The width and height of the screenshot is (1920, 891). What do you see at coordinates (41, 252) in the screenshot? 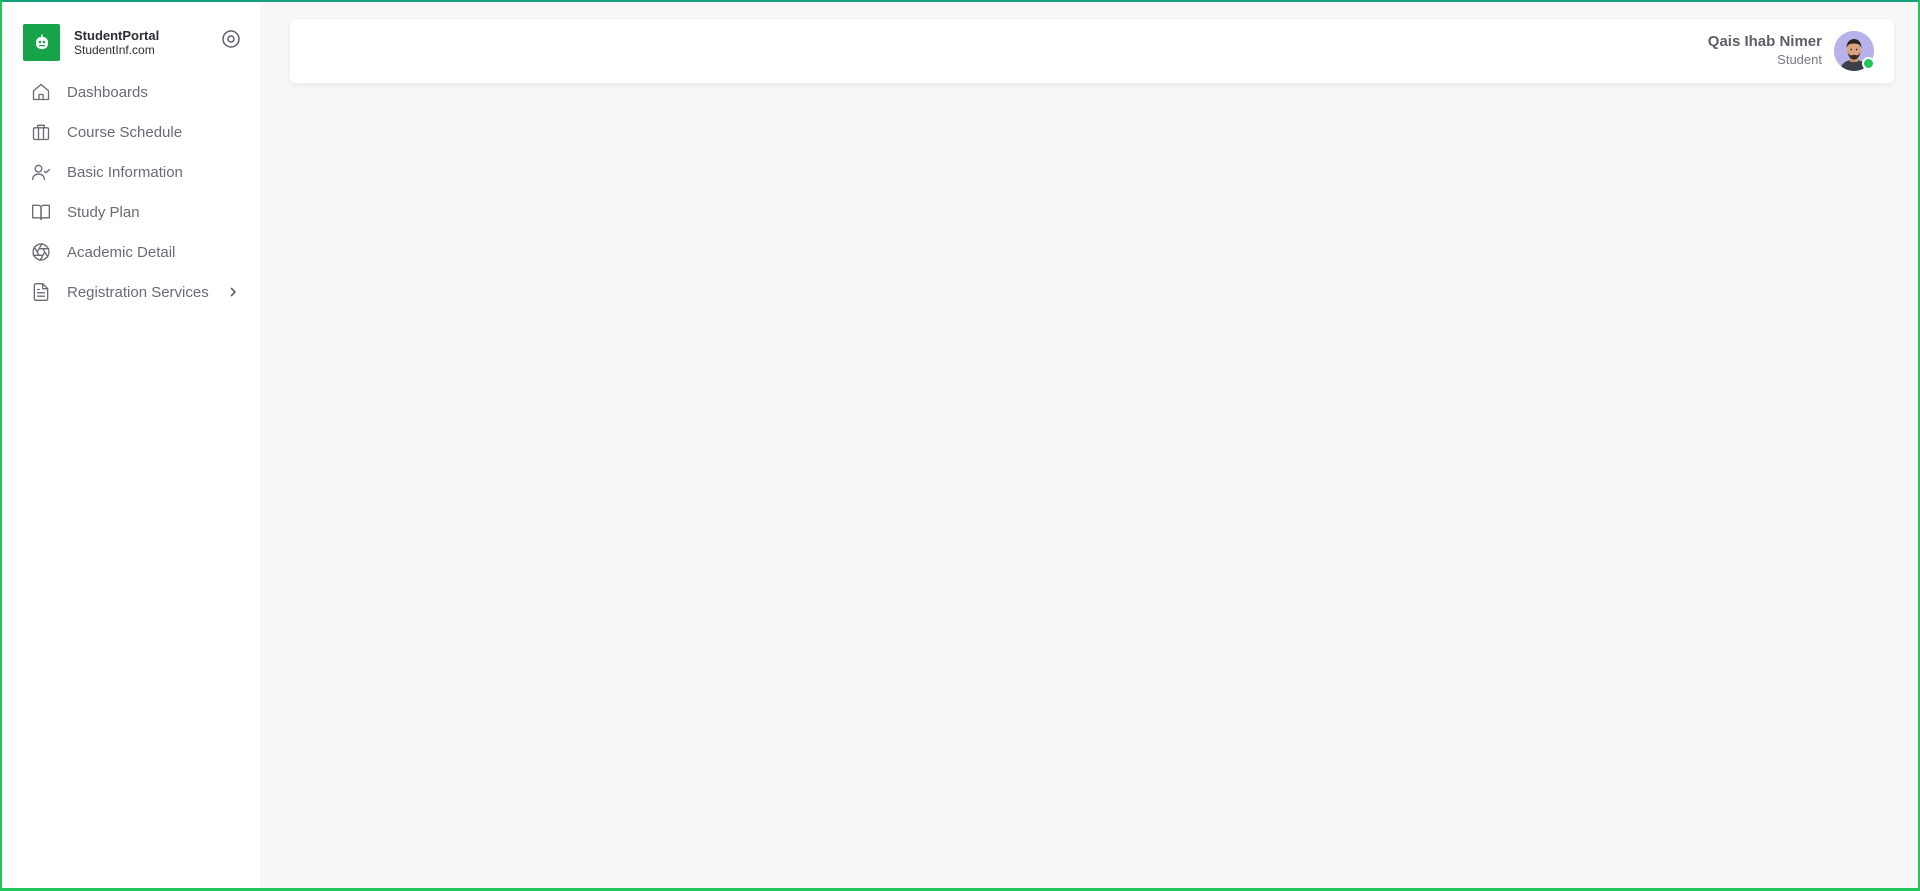
I see `aperture-icon` at bounding box center [41, 252].